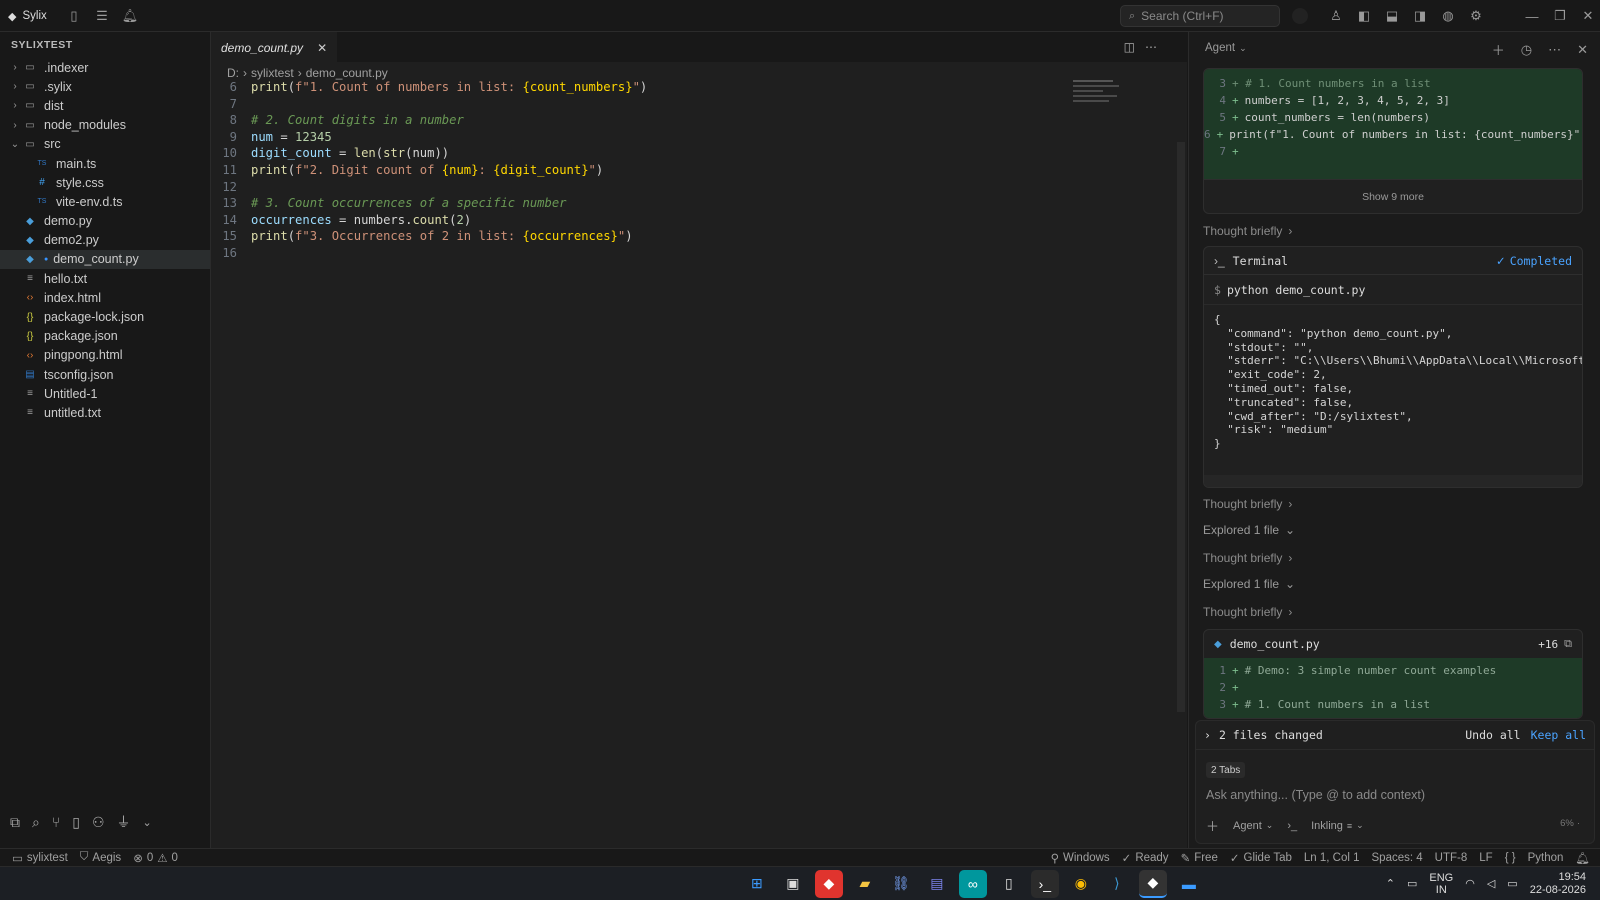 The image size is (1600, 900). What do you see at coordinates (1200, 16) in the screenshot?
I see `search-input: ⌕ Search (Ctrl+F)` at bounding box center [1200, 16].